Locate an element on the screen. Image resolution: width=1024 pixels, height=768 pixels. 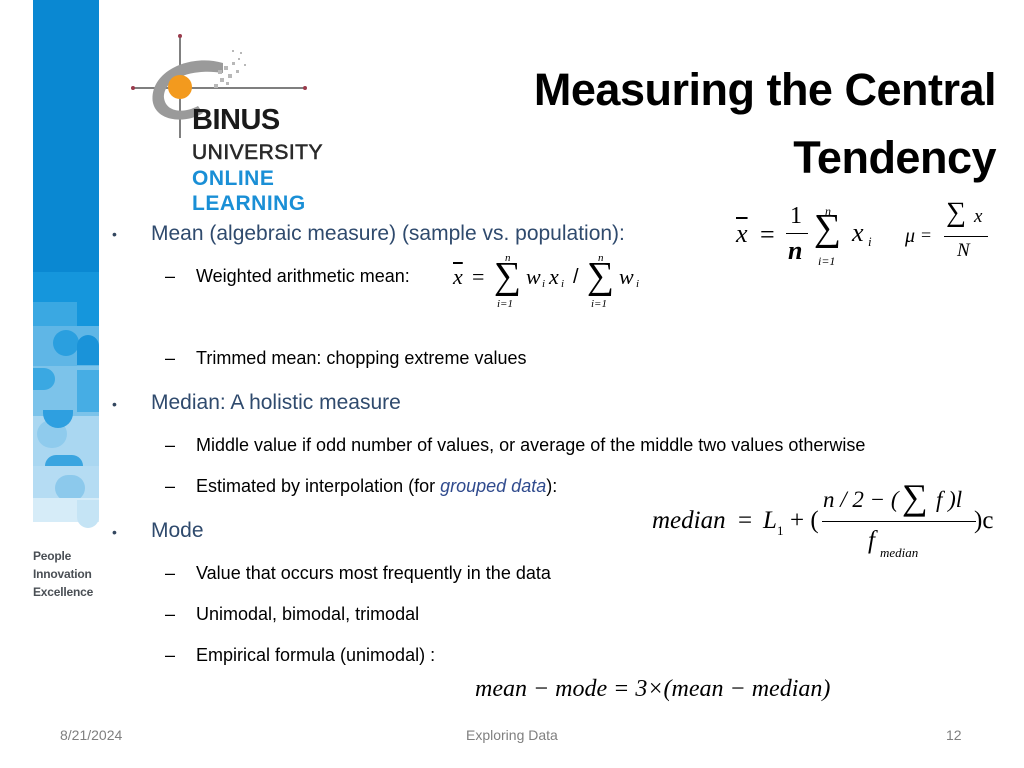
tagline: People Innovation Excellence is located at coordinates (63, 574).